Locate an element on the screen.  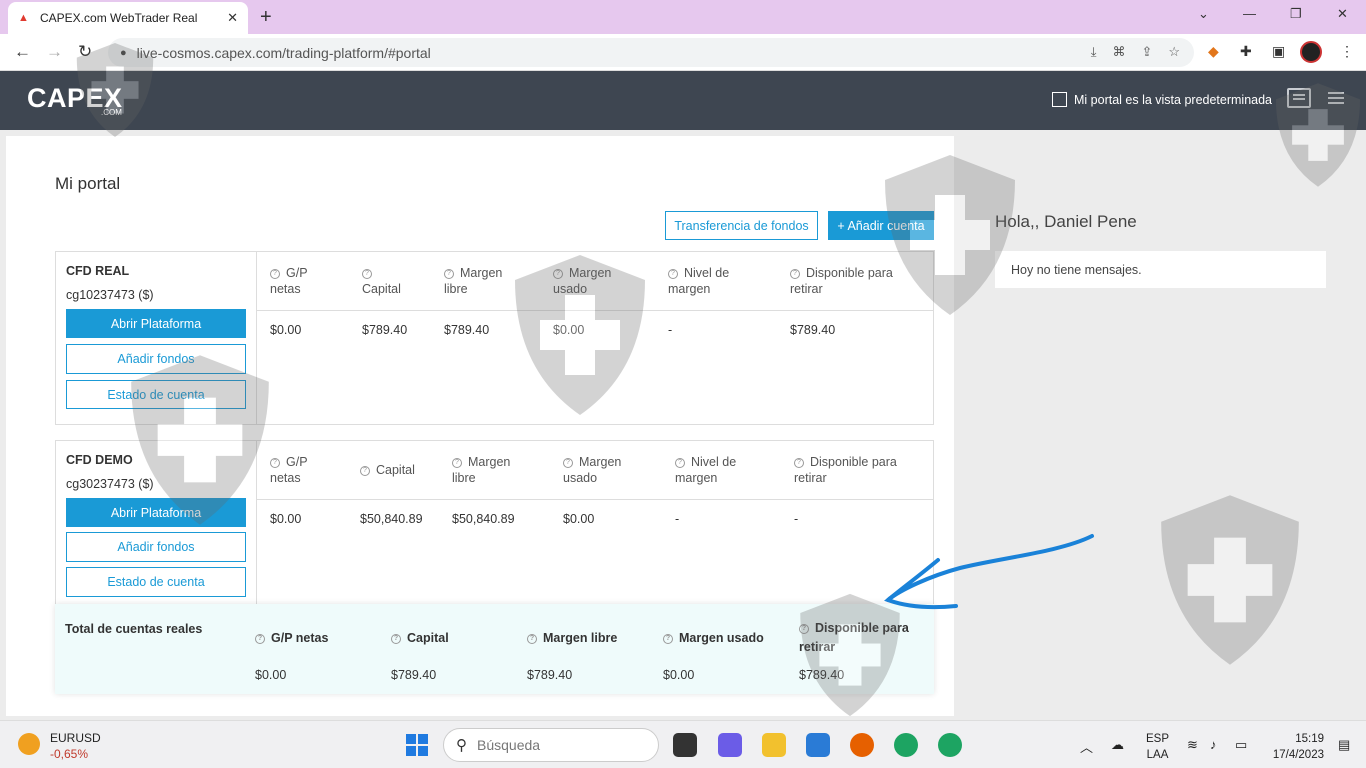
wifi-icon: ≋ is located at coordinates (1192, 745).